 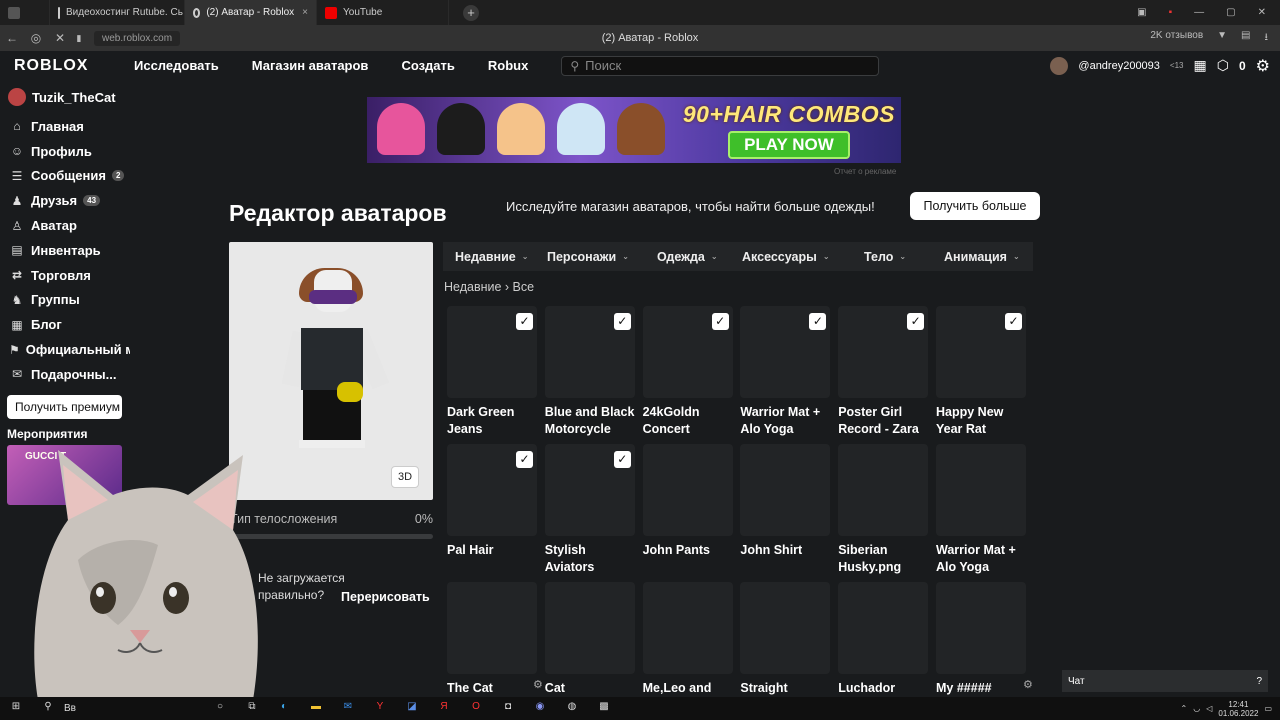 What do you see at coordinates (12, 38) in the screenshot?
I see `back-icon: ←` at bounding box center [12, 38].